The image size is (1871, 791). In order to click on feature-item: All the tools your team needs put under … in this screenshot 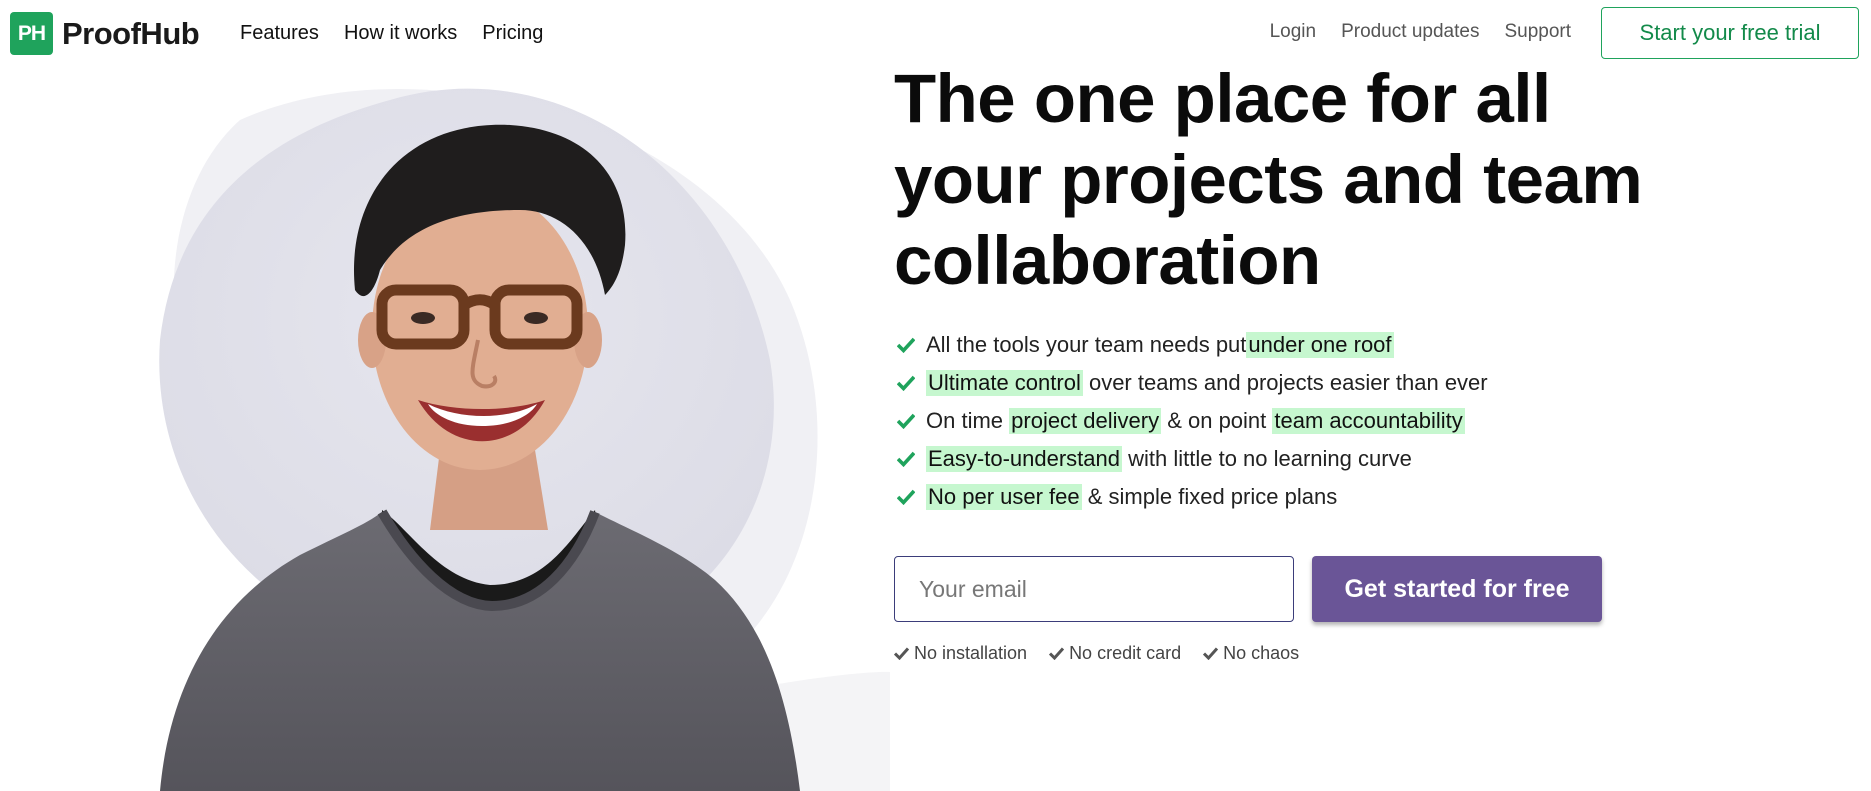, I will do `click(1191, 345)`.